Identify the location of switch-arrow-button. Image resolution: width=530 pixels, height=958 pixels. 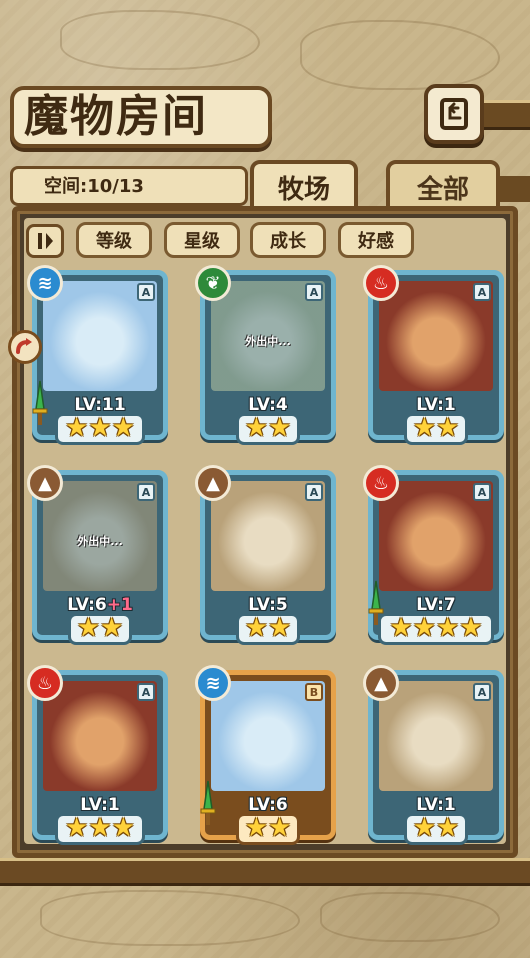
(25, 347).